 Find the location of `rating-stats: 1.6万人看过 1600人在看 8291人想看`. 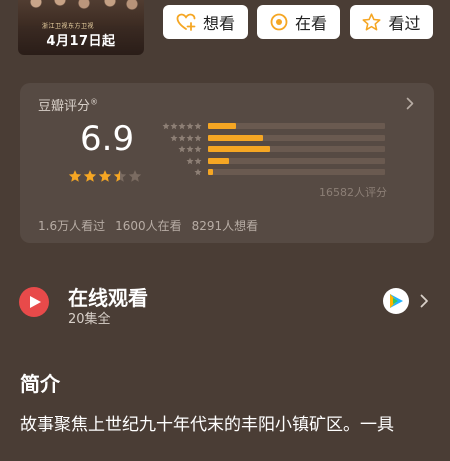

rating-stats: 1.6万人看过 1600人在看 8291人想看 is located at coordinates (148, 225).